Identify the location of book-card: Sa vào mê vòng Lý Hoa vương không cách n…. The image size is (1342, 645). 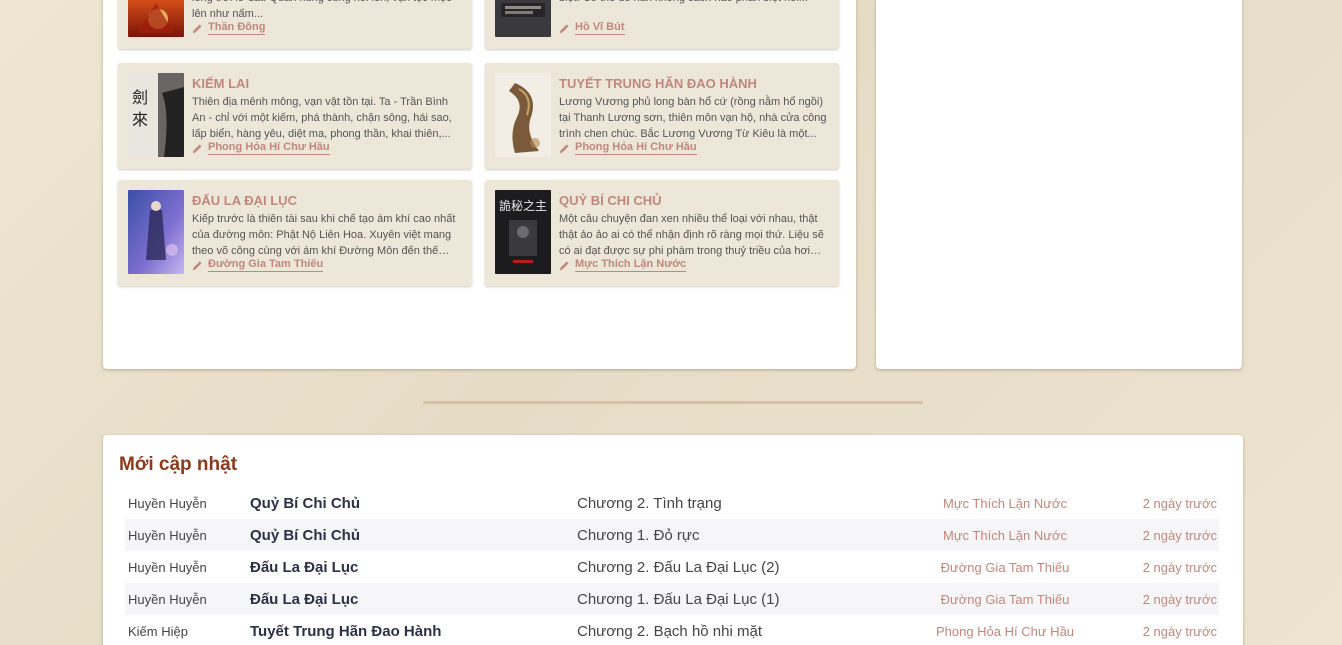
(662, 24).